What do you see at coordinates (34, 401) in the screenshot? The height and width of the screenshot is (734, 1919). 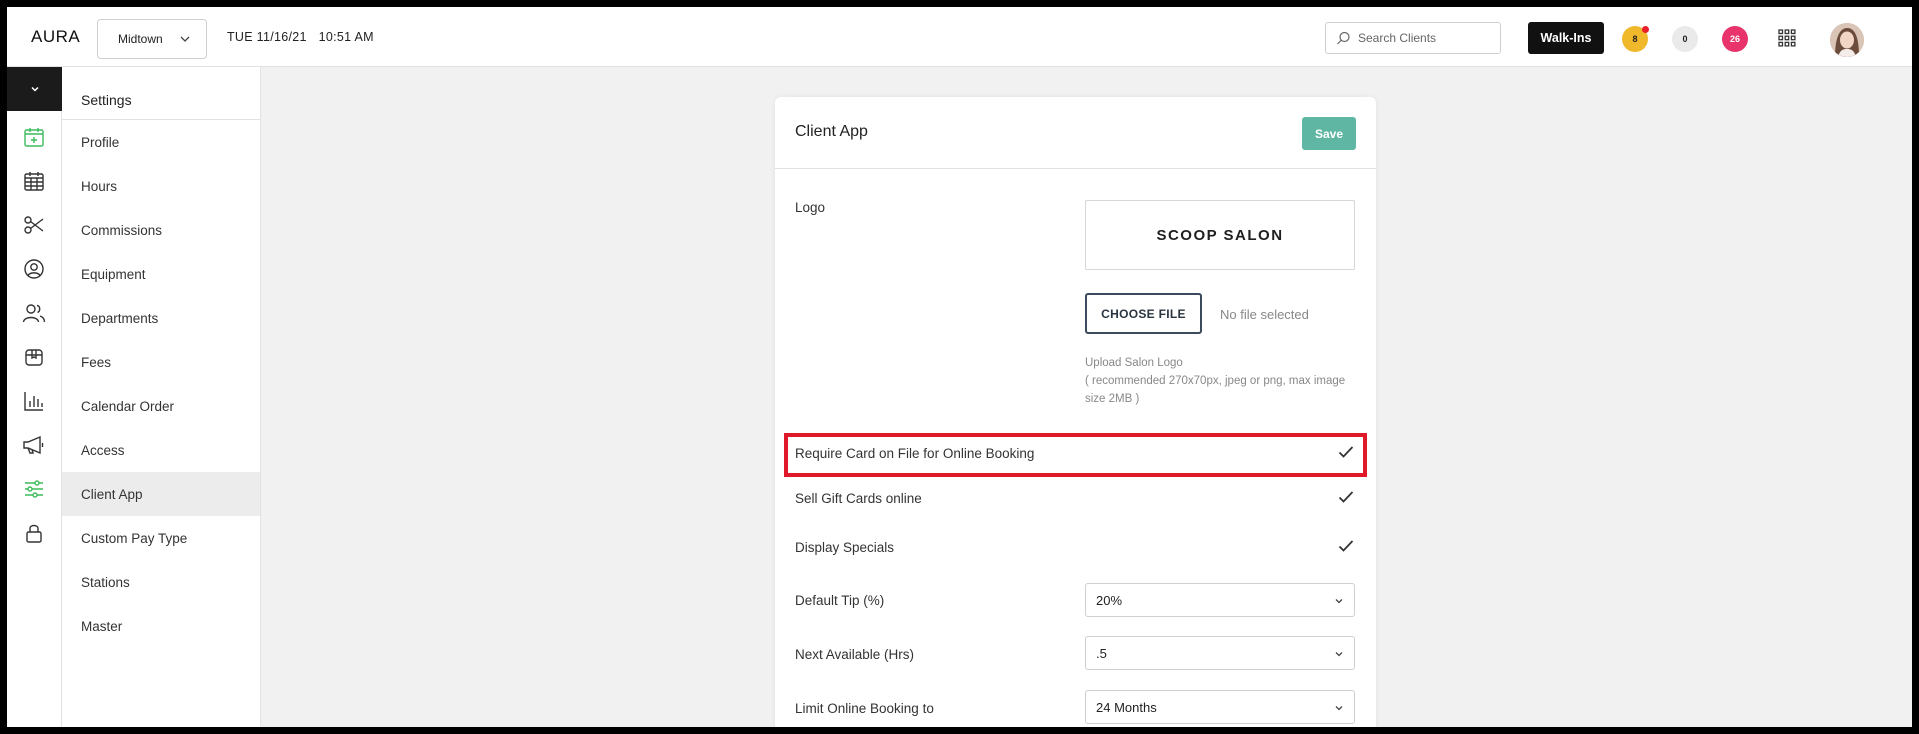 I see `bar-chart-icon` at bounding box center [34, 401].